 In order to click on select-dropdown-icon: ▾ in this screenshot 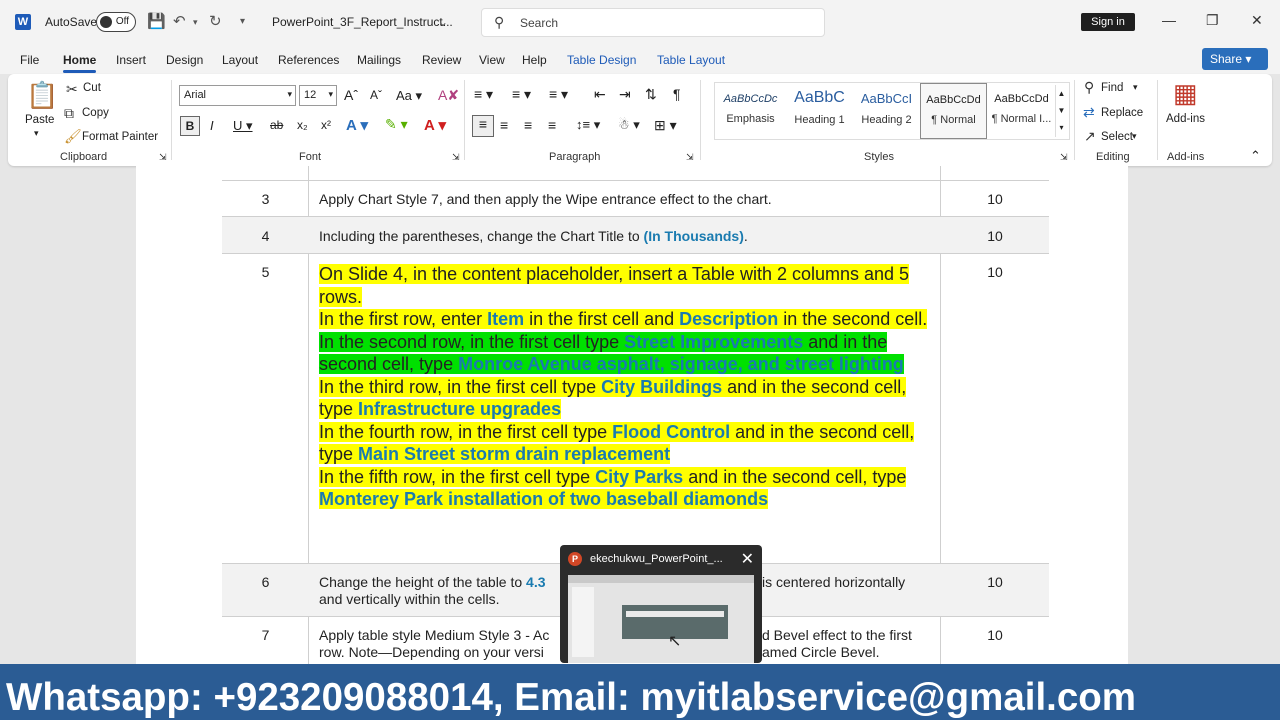, I will do `click(1134, 136)`.